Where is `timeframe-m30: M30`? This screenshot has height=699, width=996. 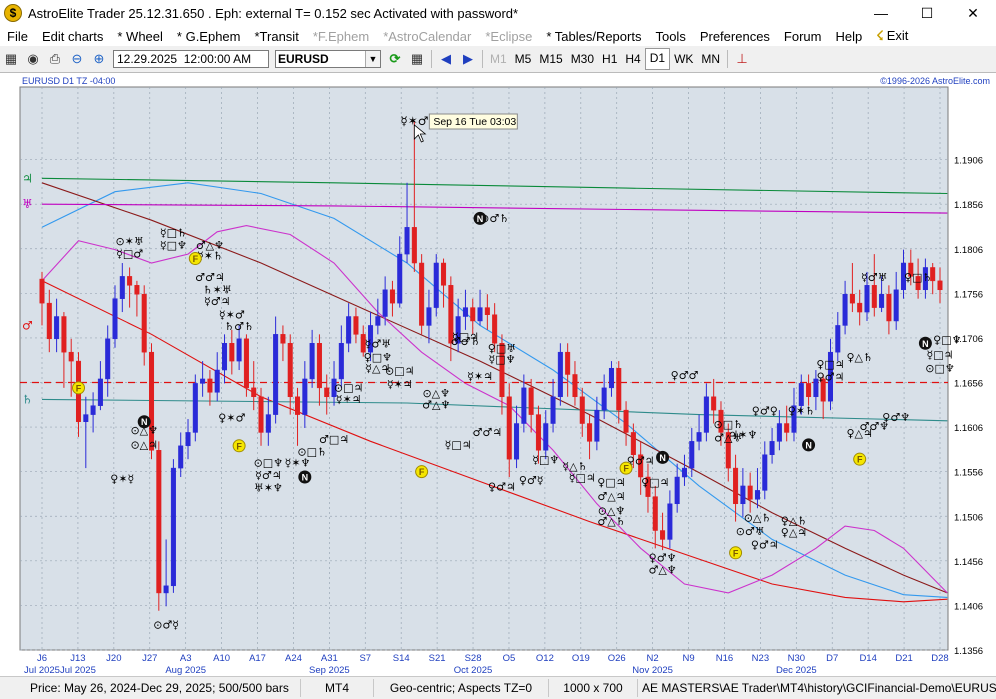 timeframe-m30: M30 is located at coordinates (582, 59).